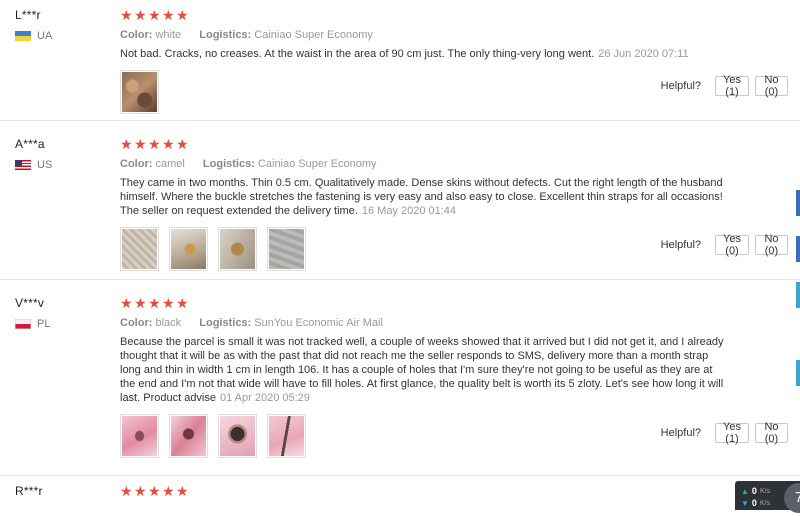  Describe the element at coordinates (23, 324) in the screenshot. I see `poland-flag-icon` at that location.